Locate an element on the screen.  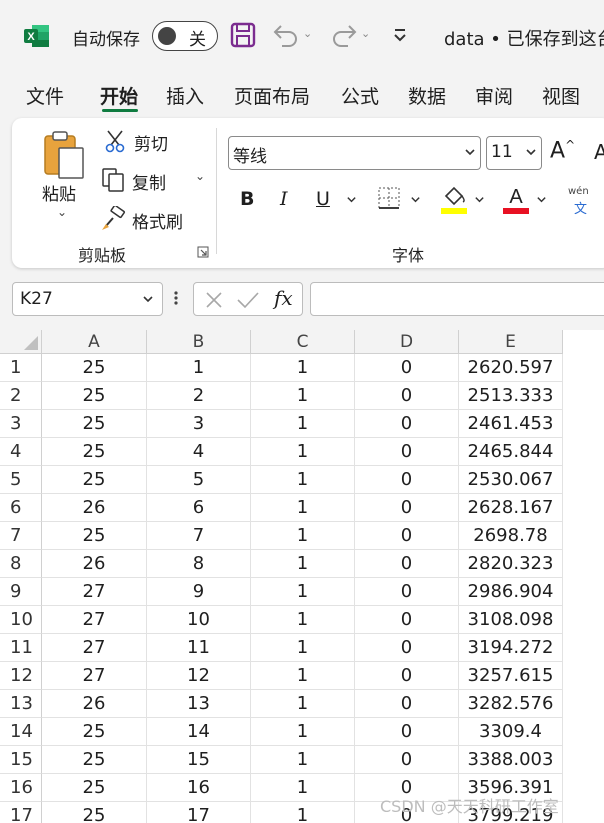
font-color-icon: A is located at coordinates (516, 199).